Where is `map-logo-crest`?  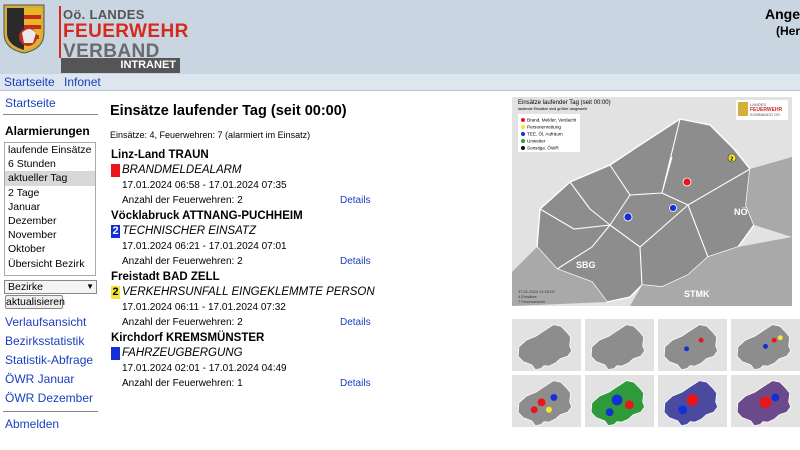 map-logo-crest is located at coordinates (743, 109).